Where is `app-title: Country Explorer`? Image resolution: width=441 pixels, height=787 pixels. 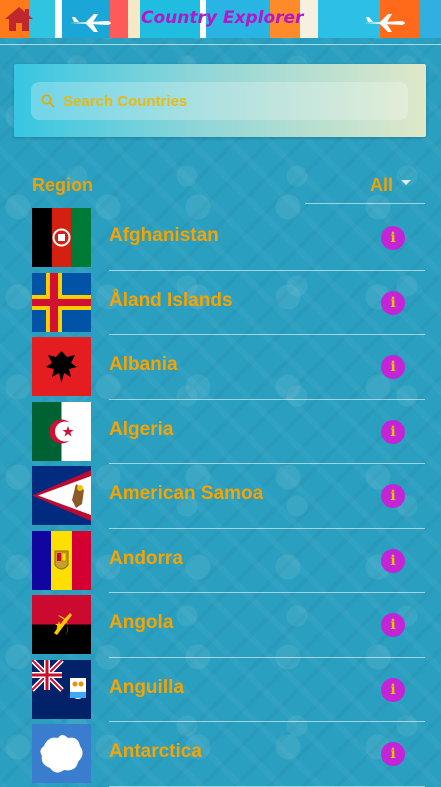 app-title: Country Explorer is located at coordinates (222, 18).